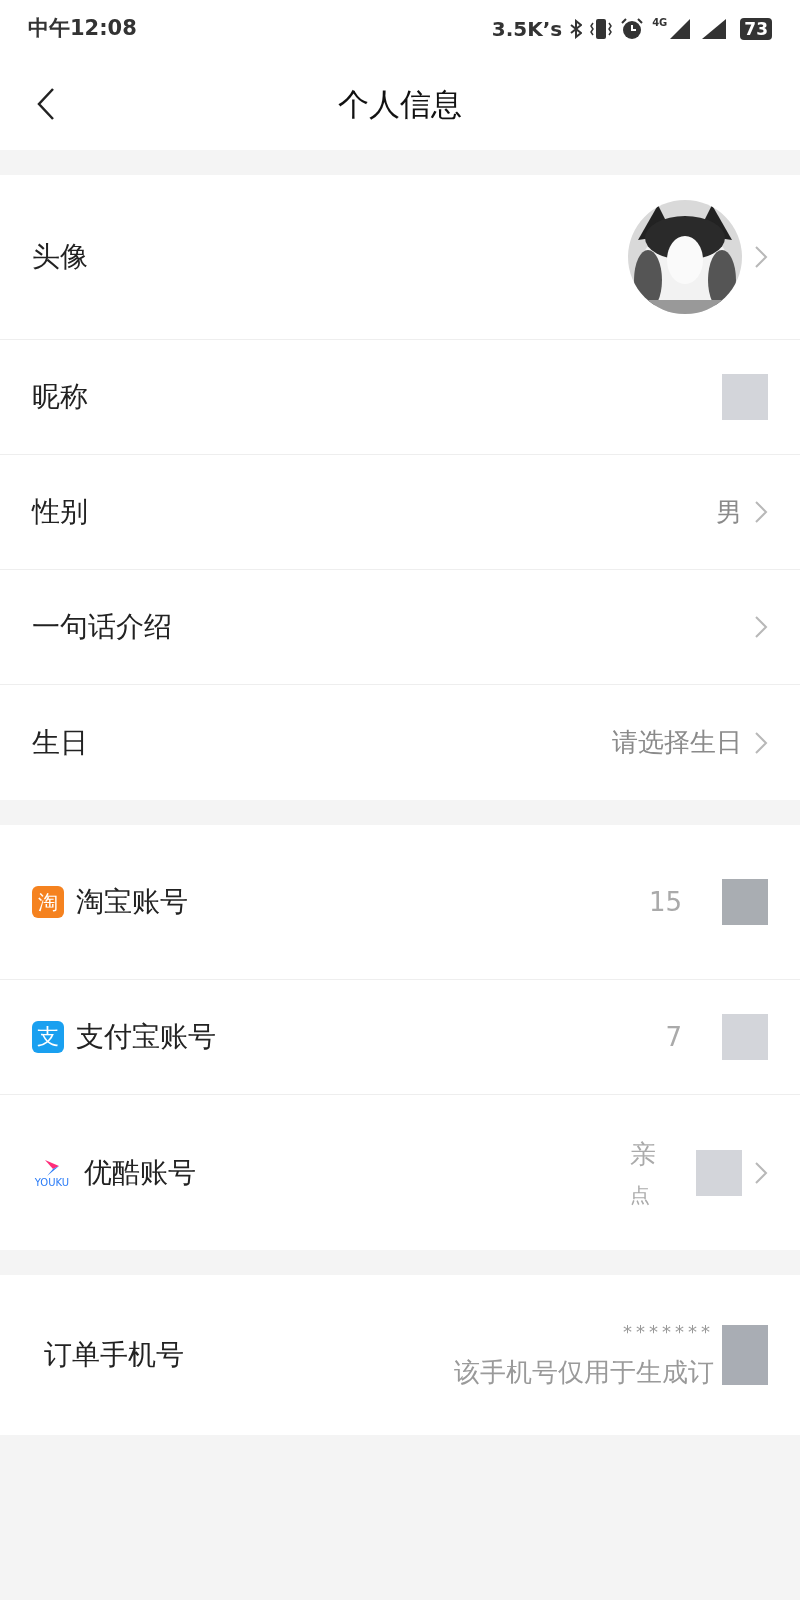  What do you see at coordinates (673, 1037) in the screenshot?
I see `masked-value: 7` at bounding box center [673, 1037].